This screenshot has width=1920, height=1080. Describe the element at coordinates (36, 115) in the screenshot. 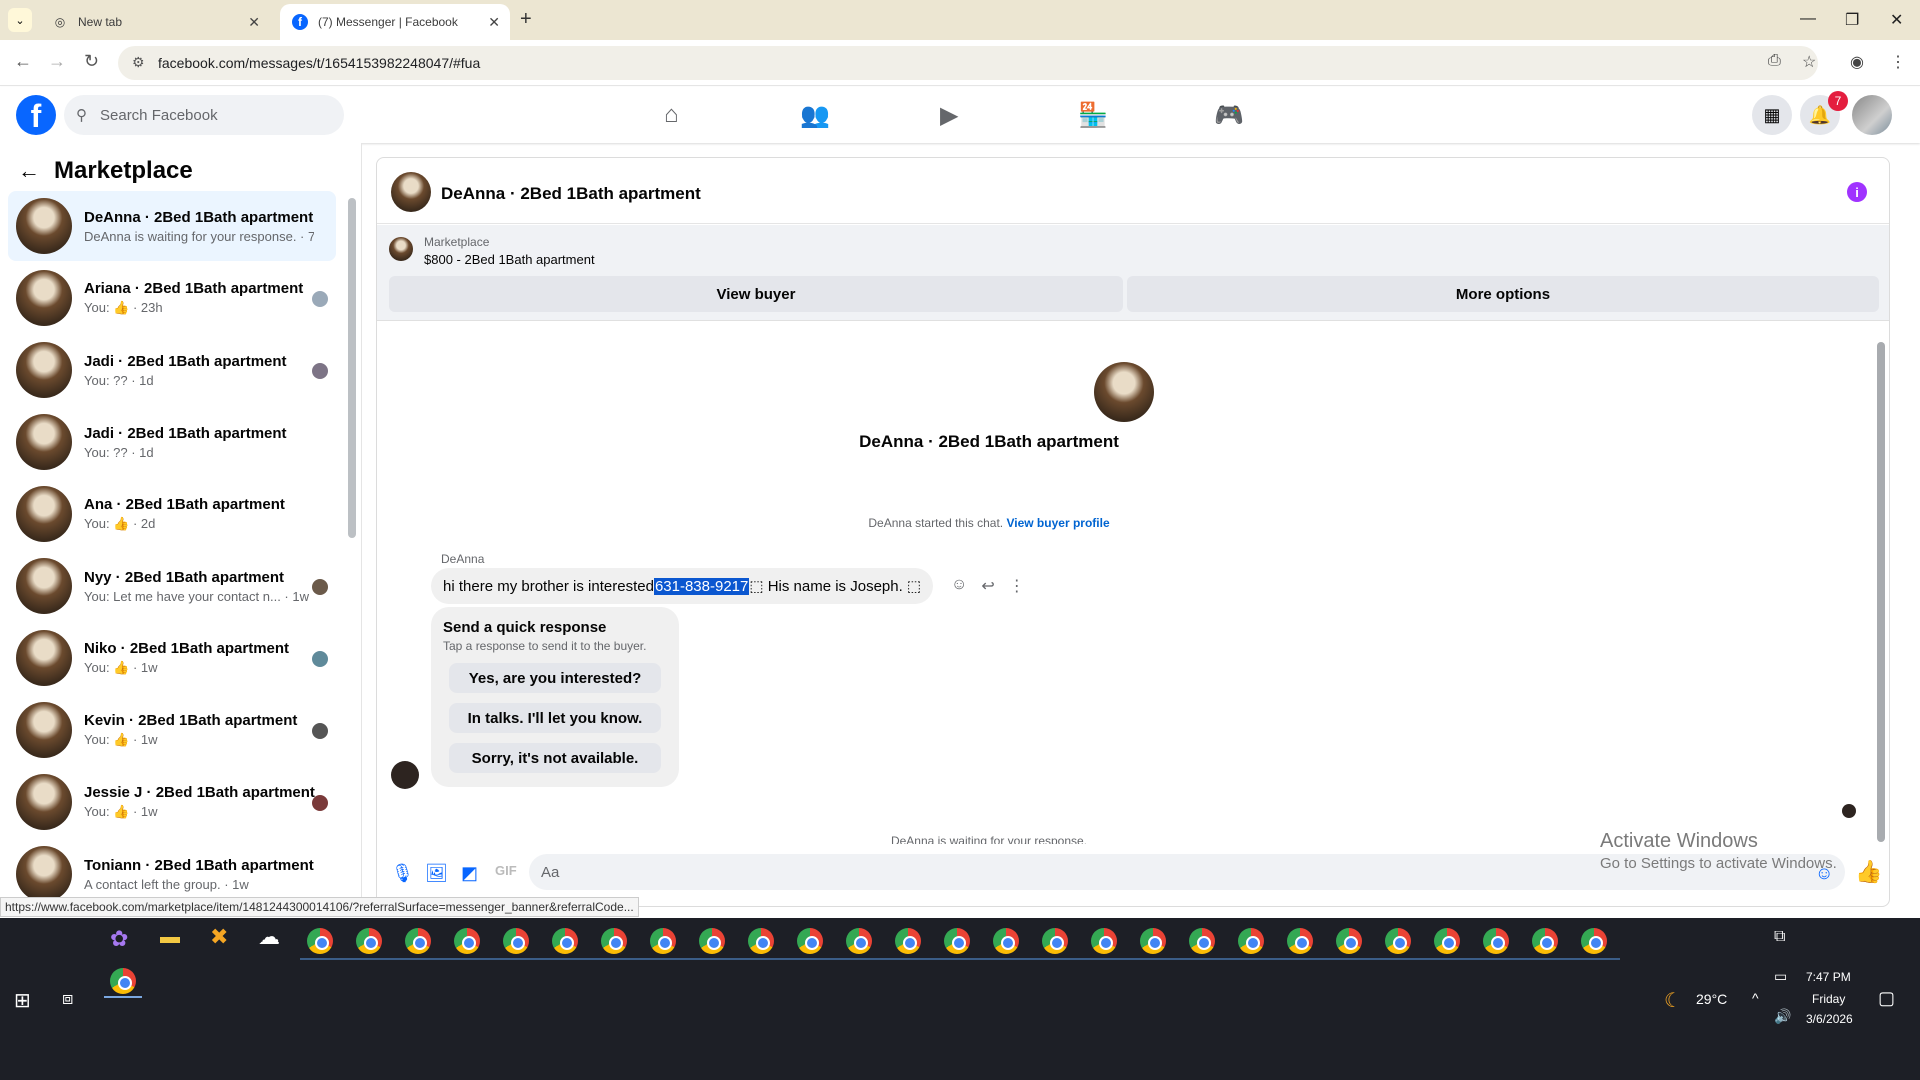

I see `facebook-logo-icon: f` at that location.